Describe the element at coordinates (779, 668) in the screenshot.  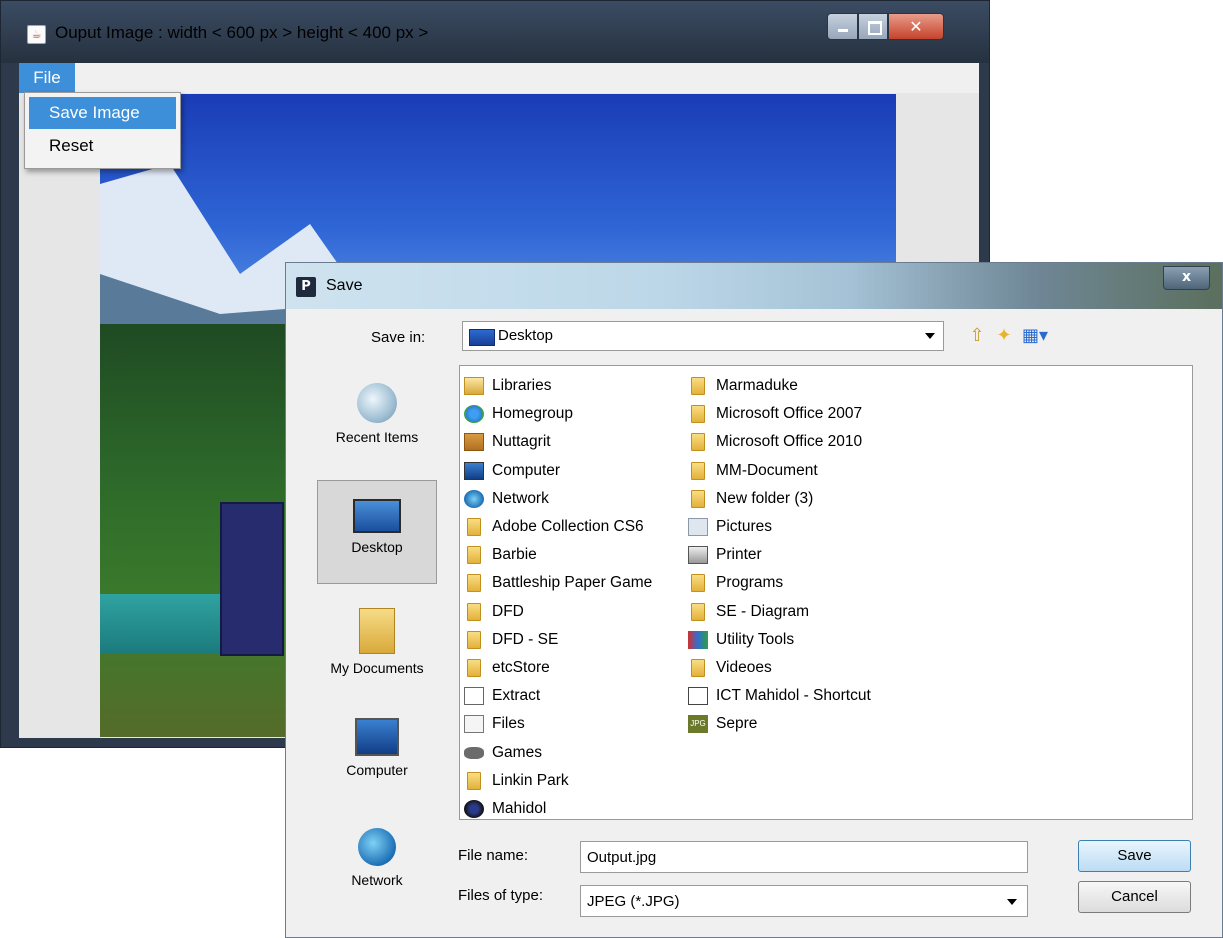
I see `file-list-item: Videoes` at that location.